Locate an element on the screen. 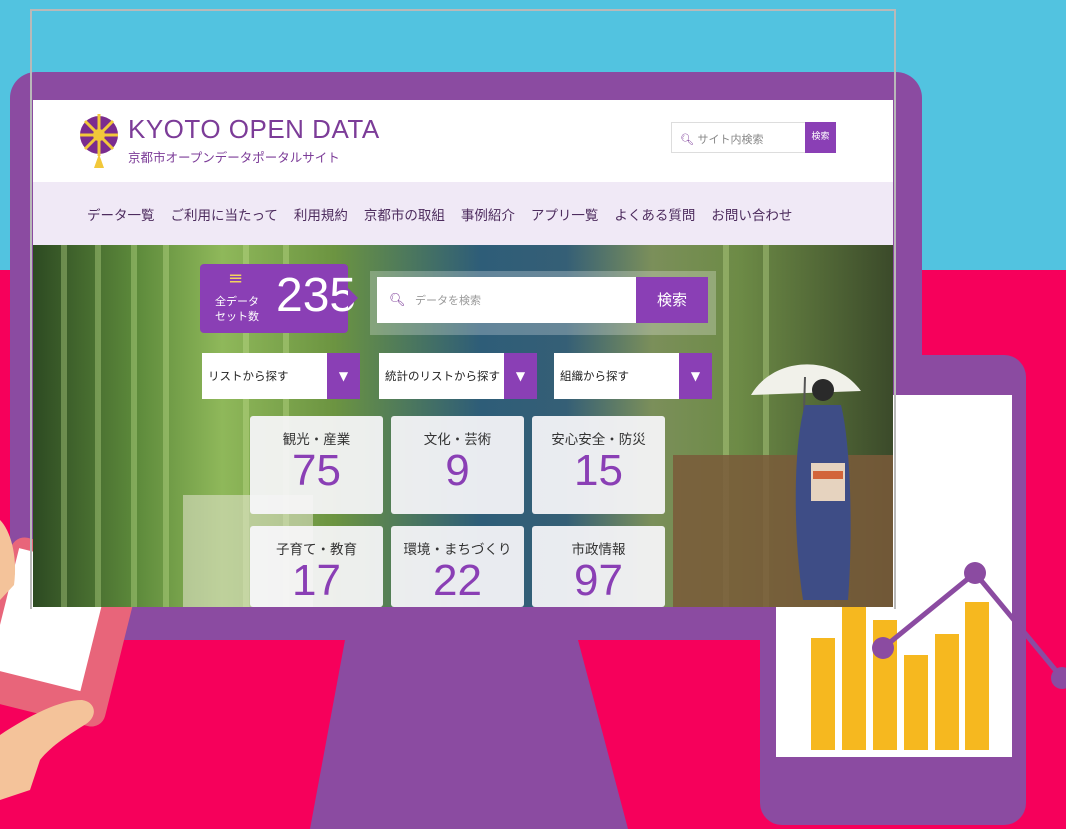 The width and height of the screenshot is (1066, 829). list-icon: ≡ is located at coordinates (236, 278).